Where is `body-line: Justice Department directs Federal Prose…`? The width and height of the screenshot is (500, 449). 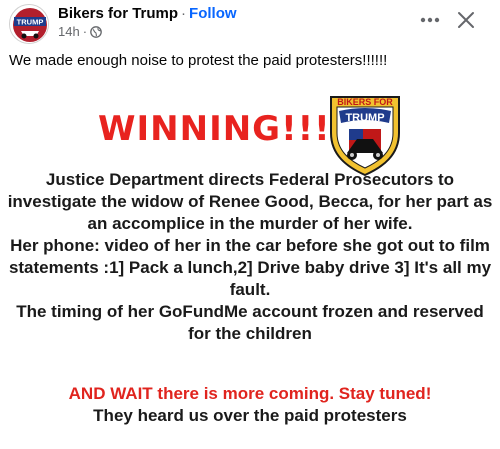
body-line: Justice Department directs Federal Prose… is located at coordinates (250, 179).